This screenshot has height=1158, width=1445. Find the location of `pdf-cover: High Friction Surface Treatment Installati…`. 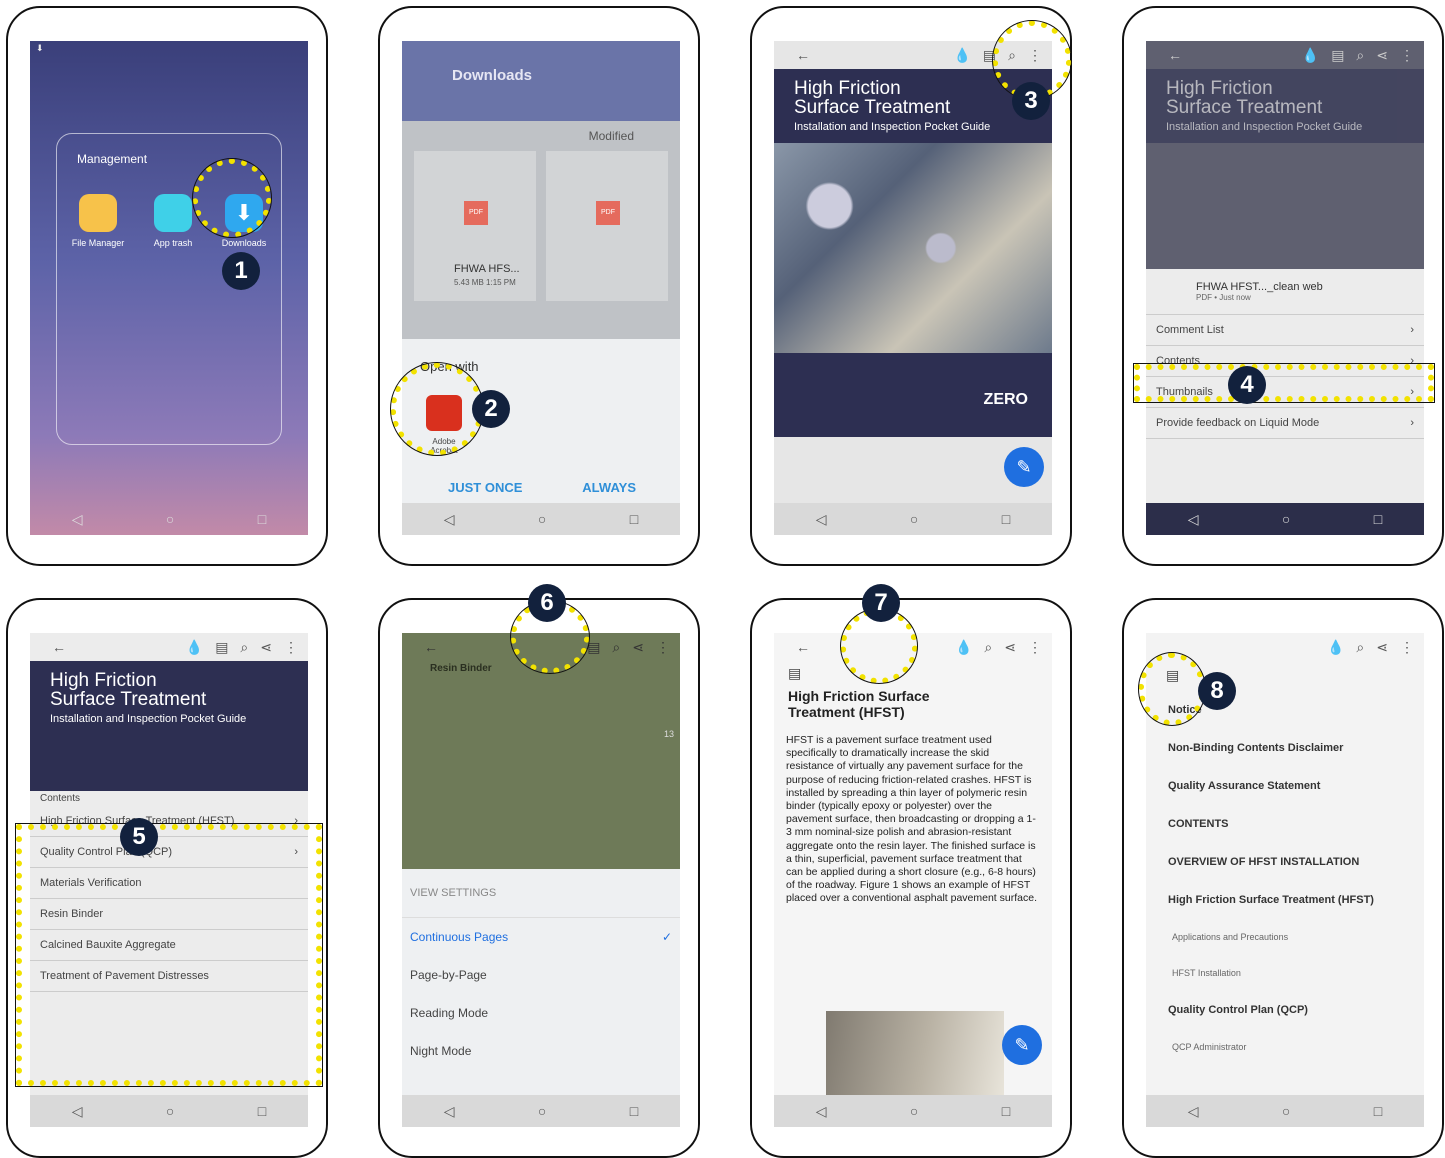

pdf-cover: High Friction Surface Treatment Installati… is located at coordinates (169, 726).